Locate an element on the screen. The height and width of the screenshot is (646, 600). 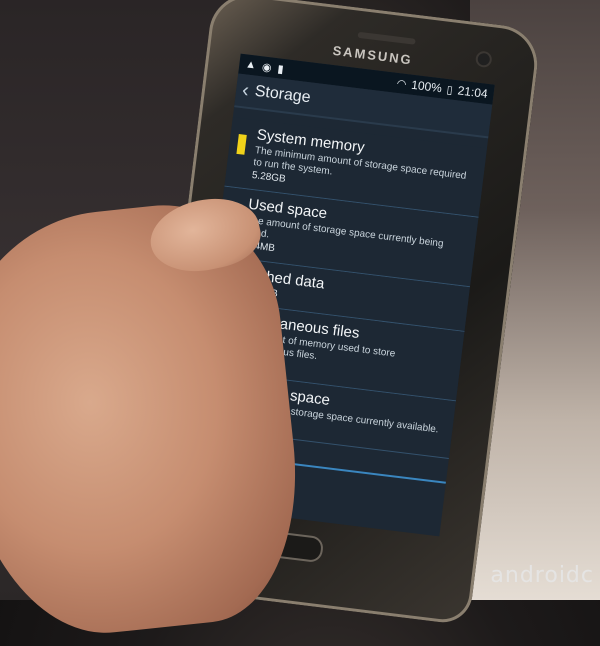
front-camera is located at coordinates (484, 59).